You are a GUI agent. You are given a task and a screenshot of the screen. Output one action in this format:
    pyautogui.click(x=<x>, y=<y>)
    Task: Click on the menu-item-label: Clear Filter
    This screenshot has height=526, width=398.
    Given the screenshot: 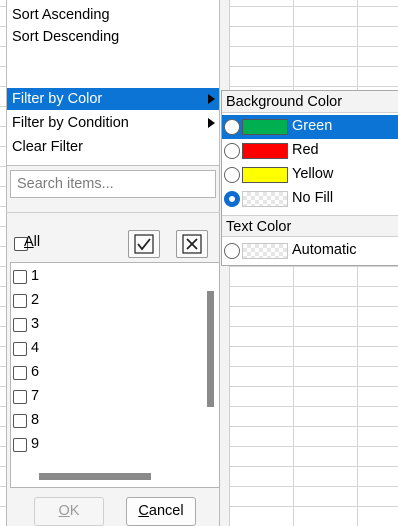 What is the action you would take?
    pyautogui.click(x=47, y=147)
    